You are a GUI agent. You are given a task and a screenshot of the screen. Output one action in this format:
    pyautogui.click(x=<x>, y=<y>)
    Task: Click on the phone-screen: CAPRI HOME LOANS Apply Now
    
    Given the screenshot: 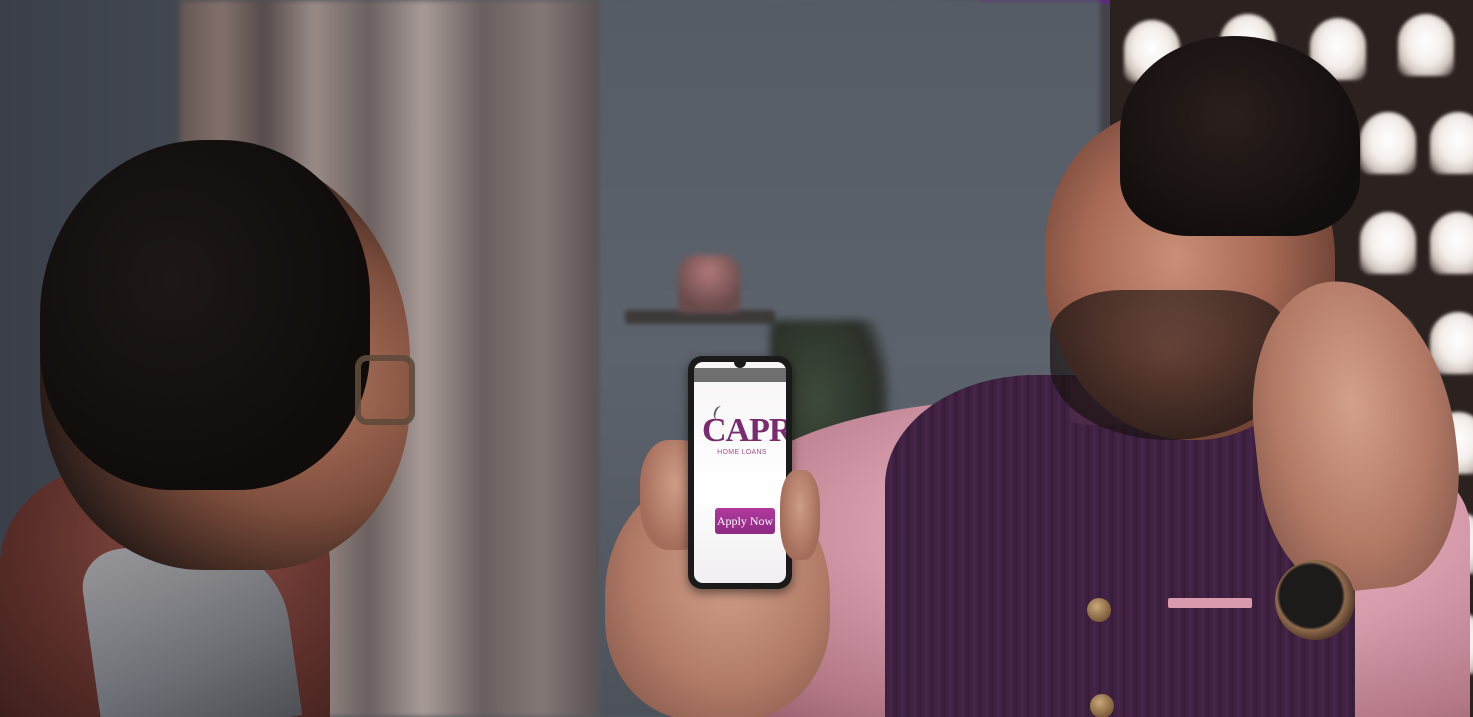 What is the action you would take?
    pyautogui.click(x=740, y=472)
    